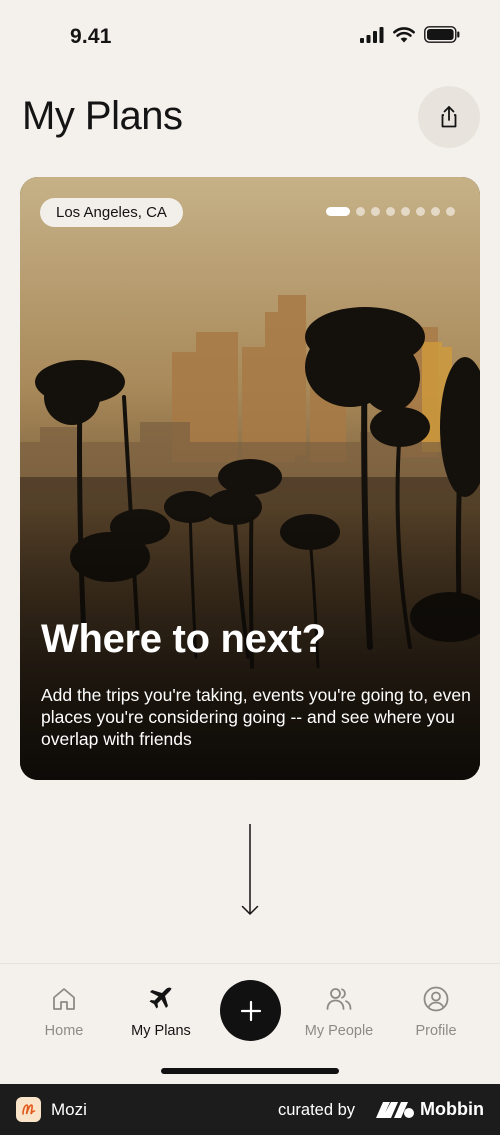 The height and width of the screenshot is (1135, 500). I want to click on tab-profile: Profile, so click(436, 1011).